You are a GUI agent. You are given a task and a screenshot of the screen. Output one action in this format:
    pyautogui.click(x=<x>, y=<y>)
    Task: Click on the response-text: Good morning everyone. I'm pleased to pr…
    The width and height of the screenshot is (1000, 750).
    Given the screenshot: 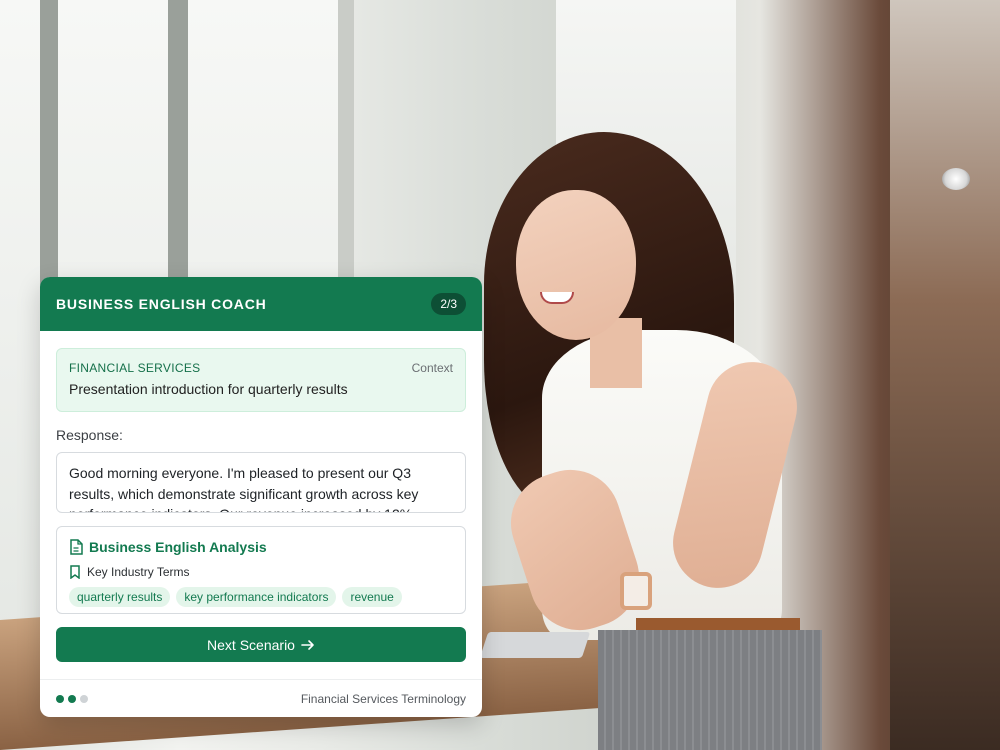 What is the action you would take?
    pyautogui.click(x=244, y=488)
    